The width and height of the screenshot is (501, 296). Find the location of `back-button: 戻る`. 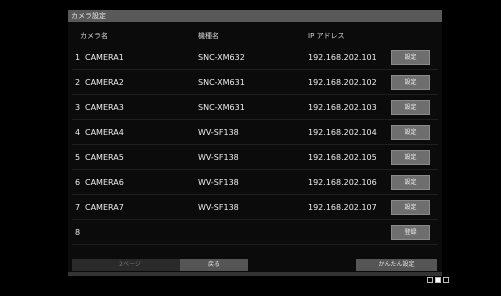

back-button: 戻る is located at coordinates (214, 265).